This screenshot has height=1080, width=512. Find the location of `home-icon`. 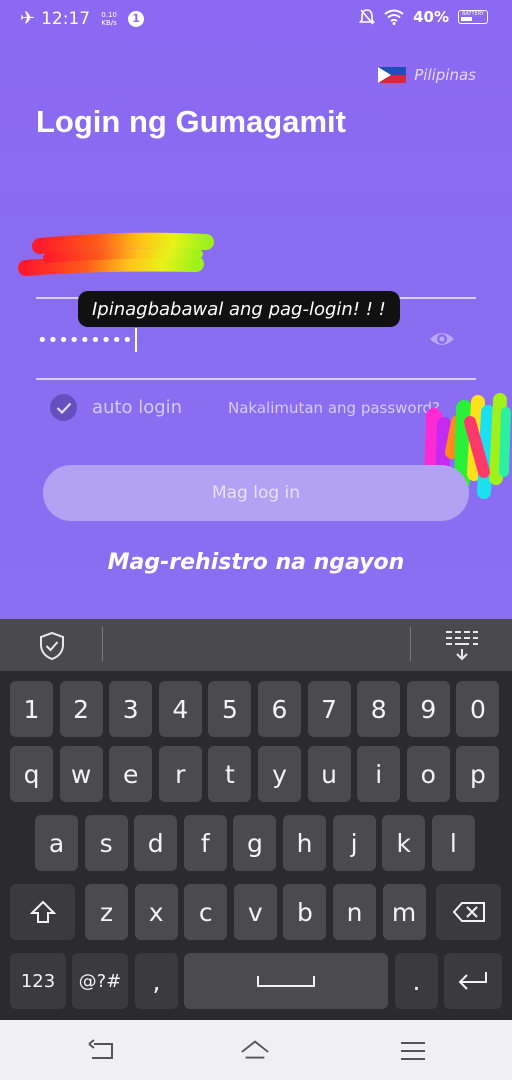

home-icon is located at coordinates (255, 1051).